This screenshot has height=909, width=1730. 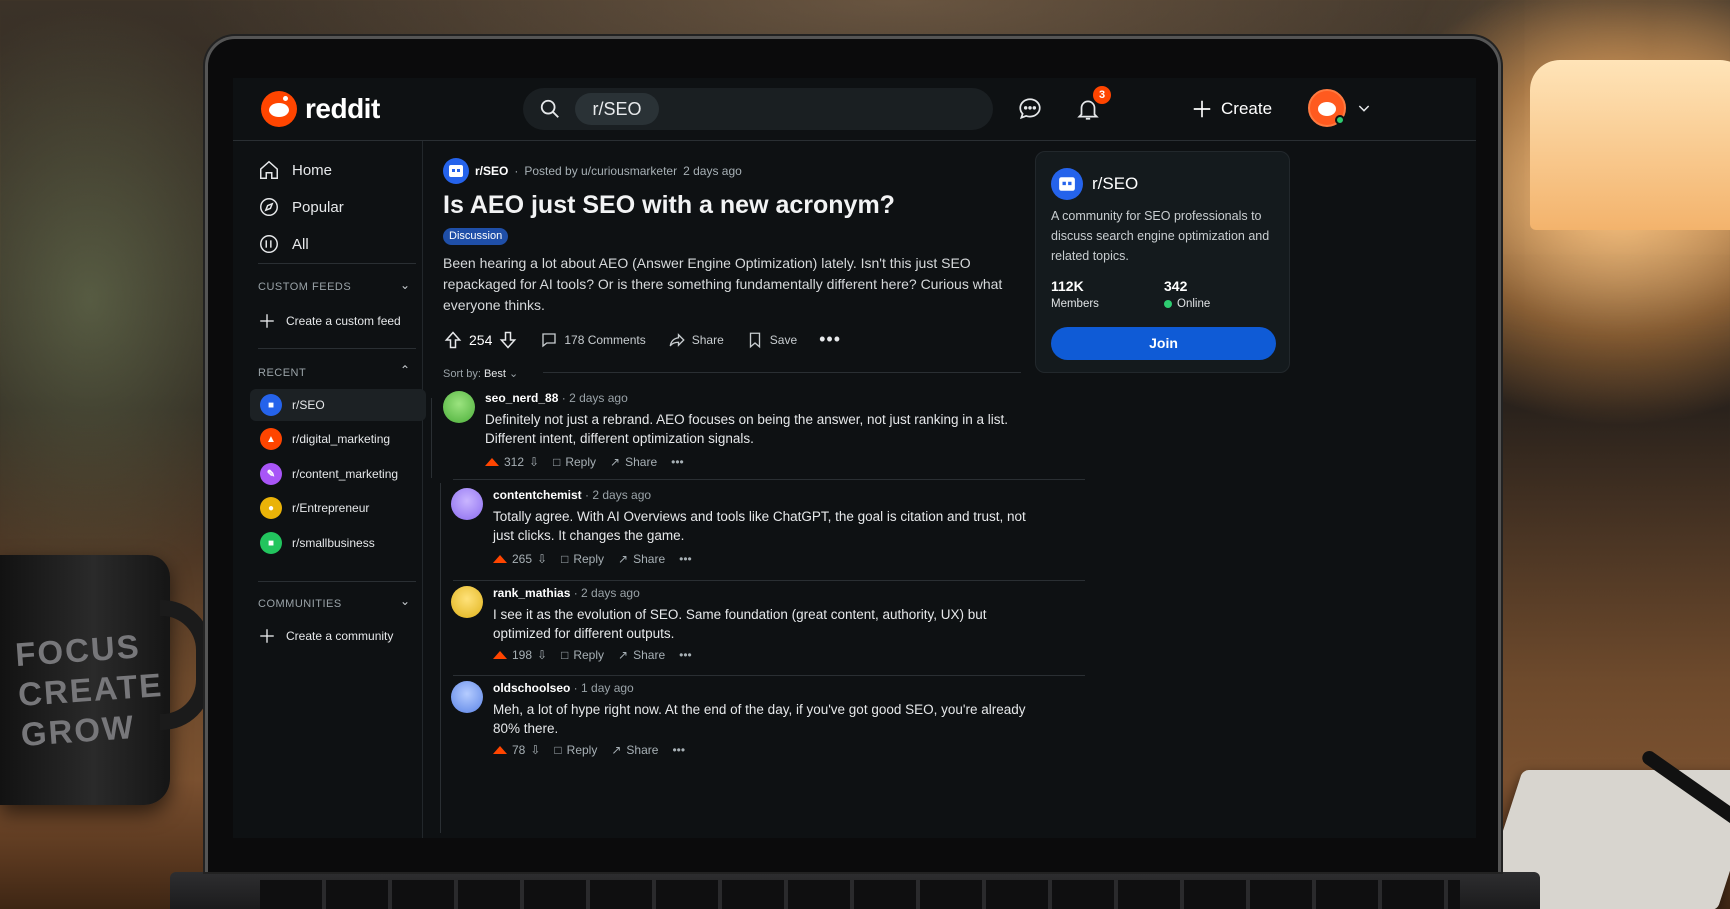 I want to click on post-actions: 254 178 Comments Share Save •••, so click(x=642, y=339).